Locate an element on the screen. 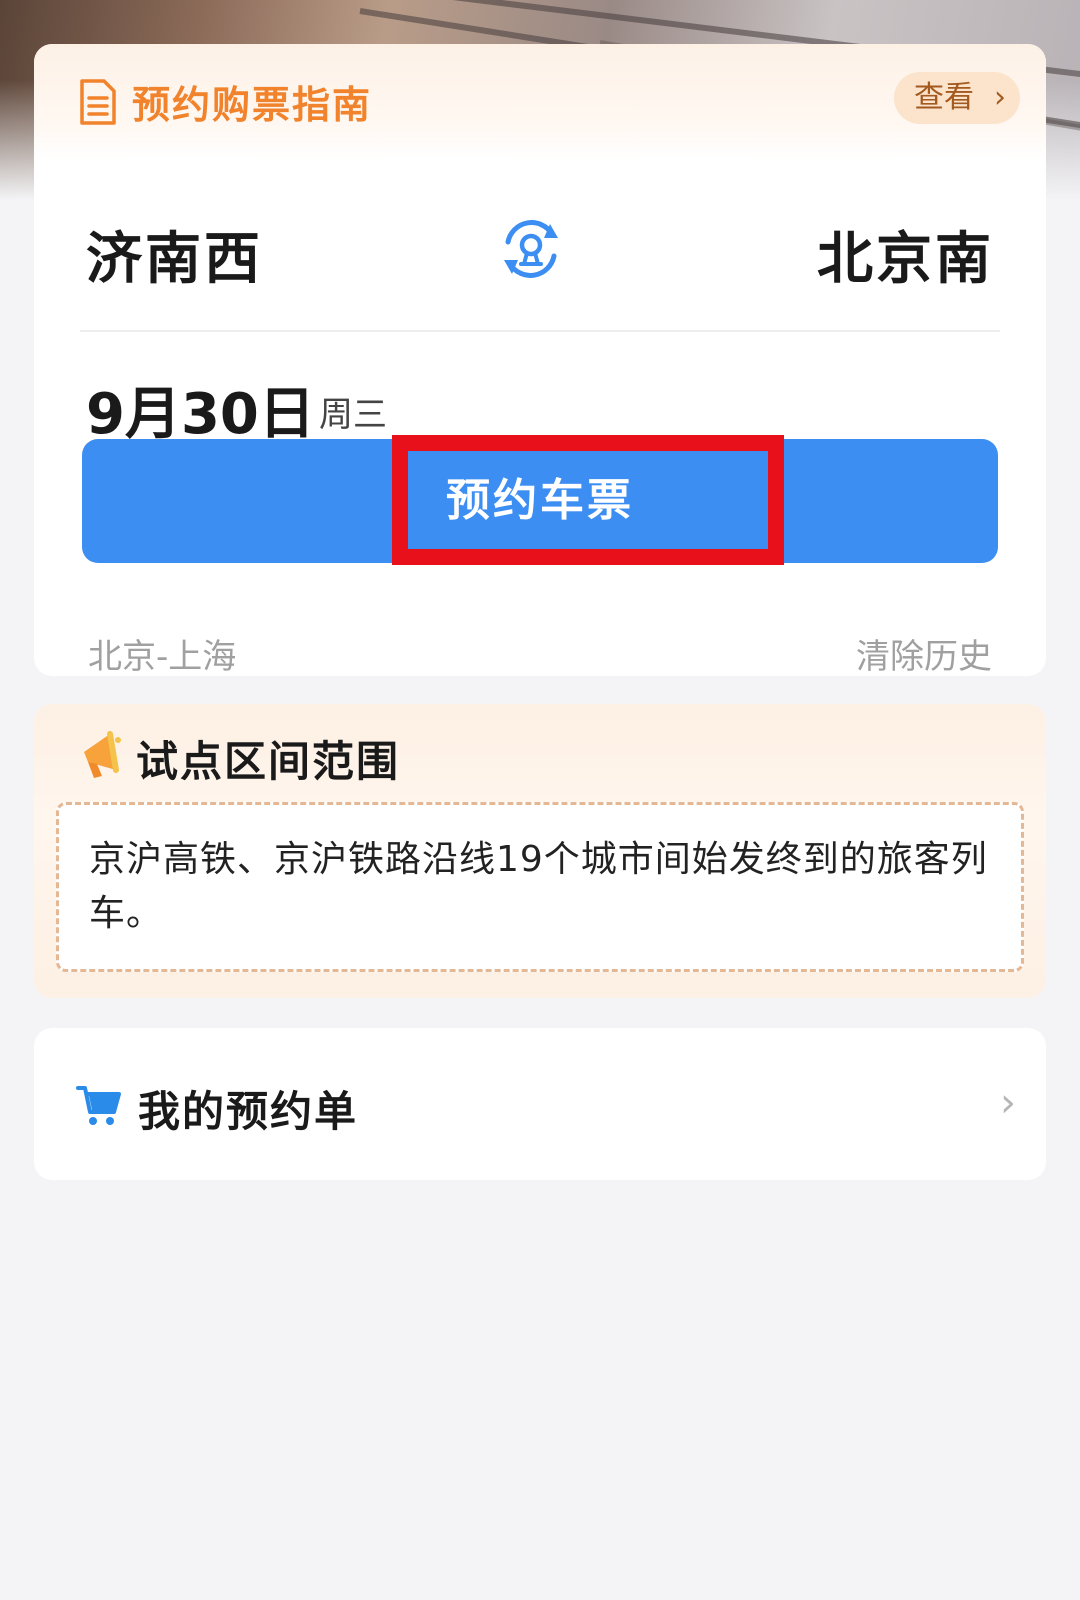 The width and height of the screenshot is (1080, 1600). departure-station: 济南西 is located at coordinates (174, 254).